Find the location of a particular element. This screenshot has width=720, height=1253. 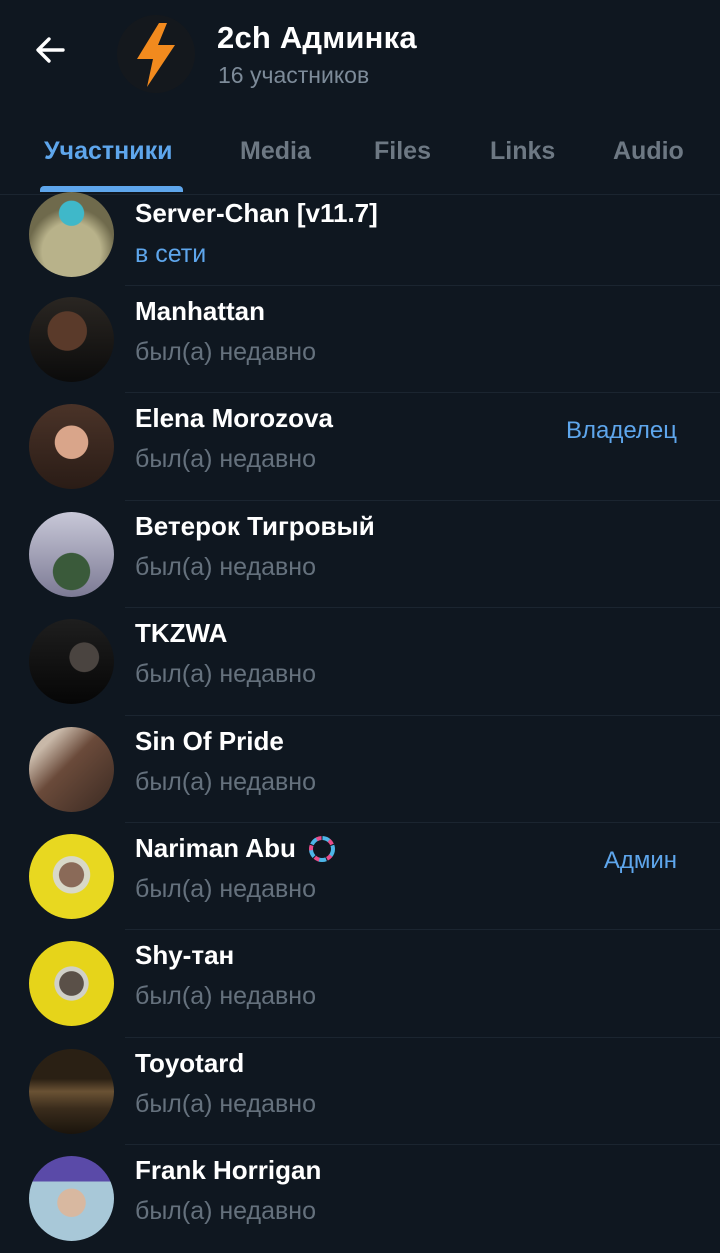

arrow-left-icon is located at coordinates (50, 50).